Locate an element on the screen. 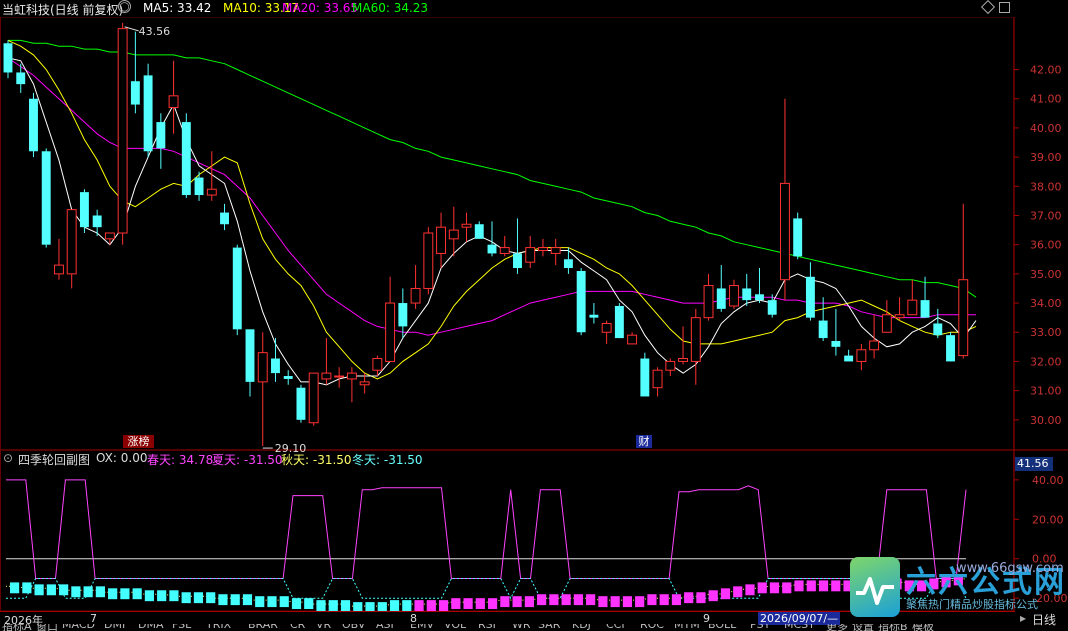 Image resolution: width=1068 pixels, height=631 pixels. indicator-tab-21: BOLL is located at coordinates (722, 627).